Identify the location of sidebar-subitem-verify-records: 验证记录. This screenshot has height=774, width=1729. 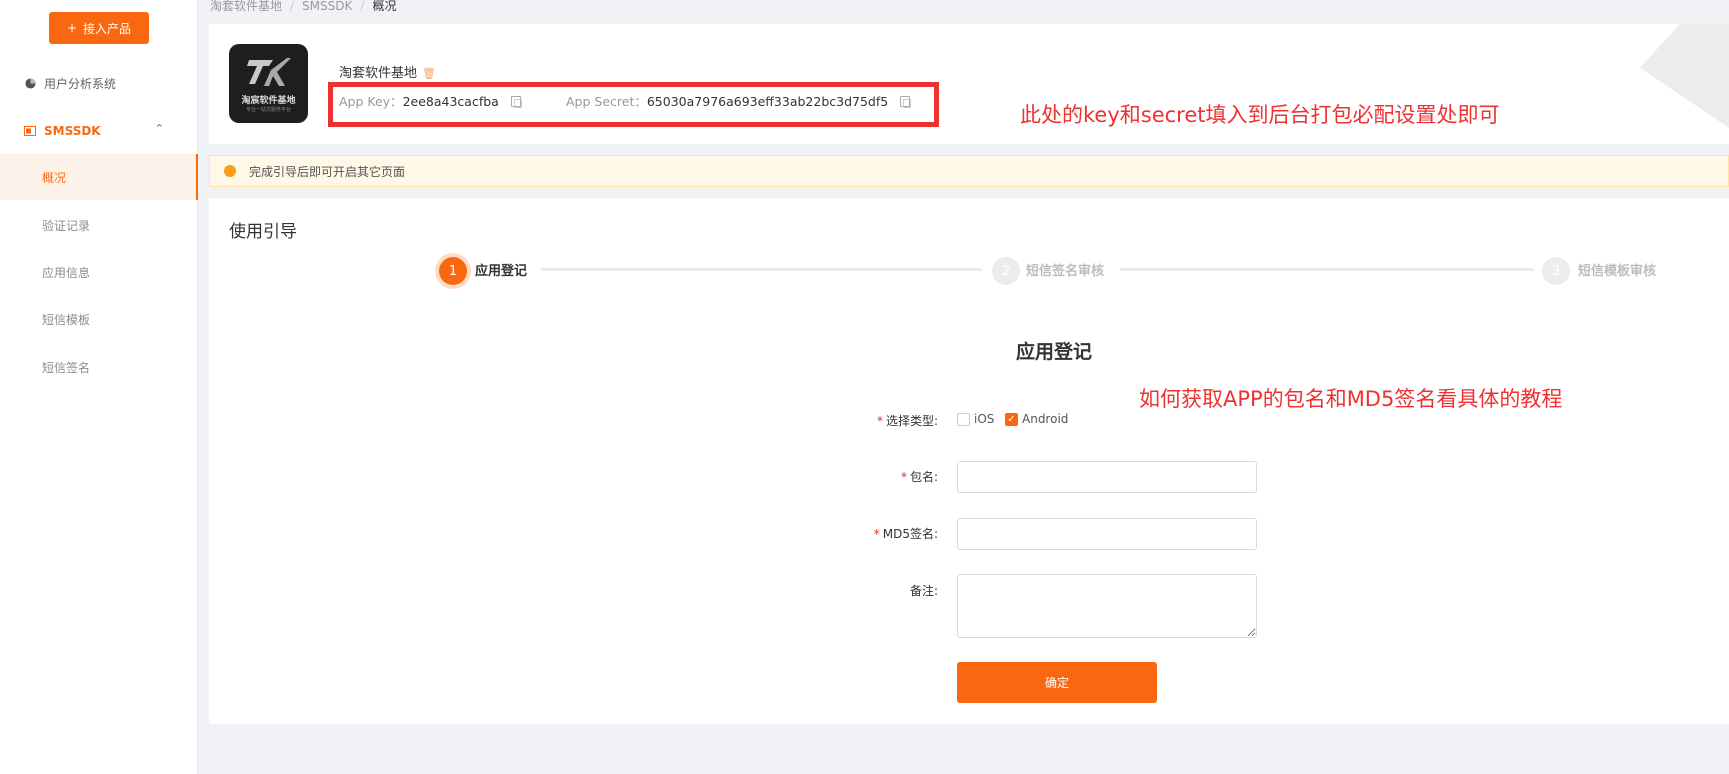
(99, 225).